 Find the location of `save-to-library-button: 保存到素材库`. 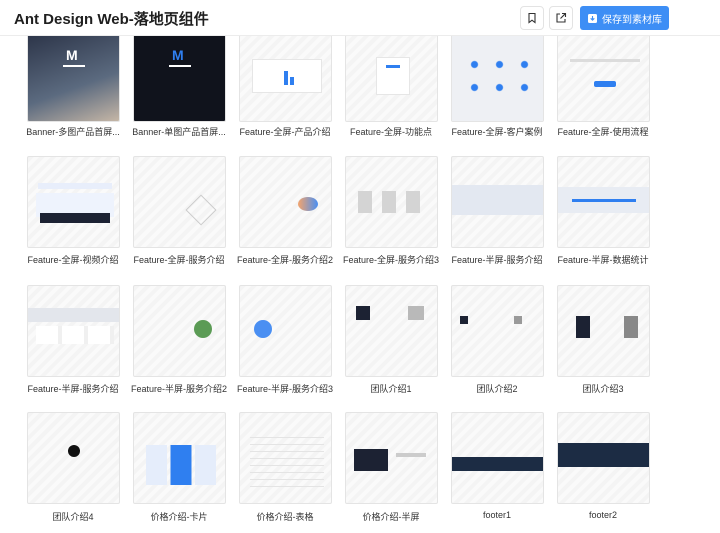

save-to-library-button: 保存到素材库 is located at coordinates (624, 18).